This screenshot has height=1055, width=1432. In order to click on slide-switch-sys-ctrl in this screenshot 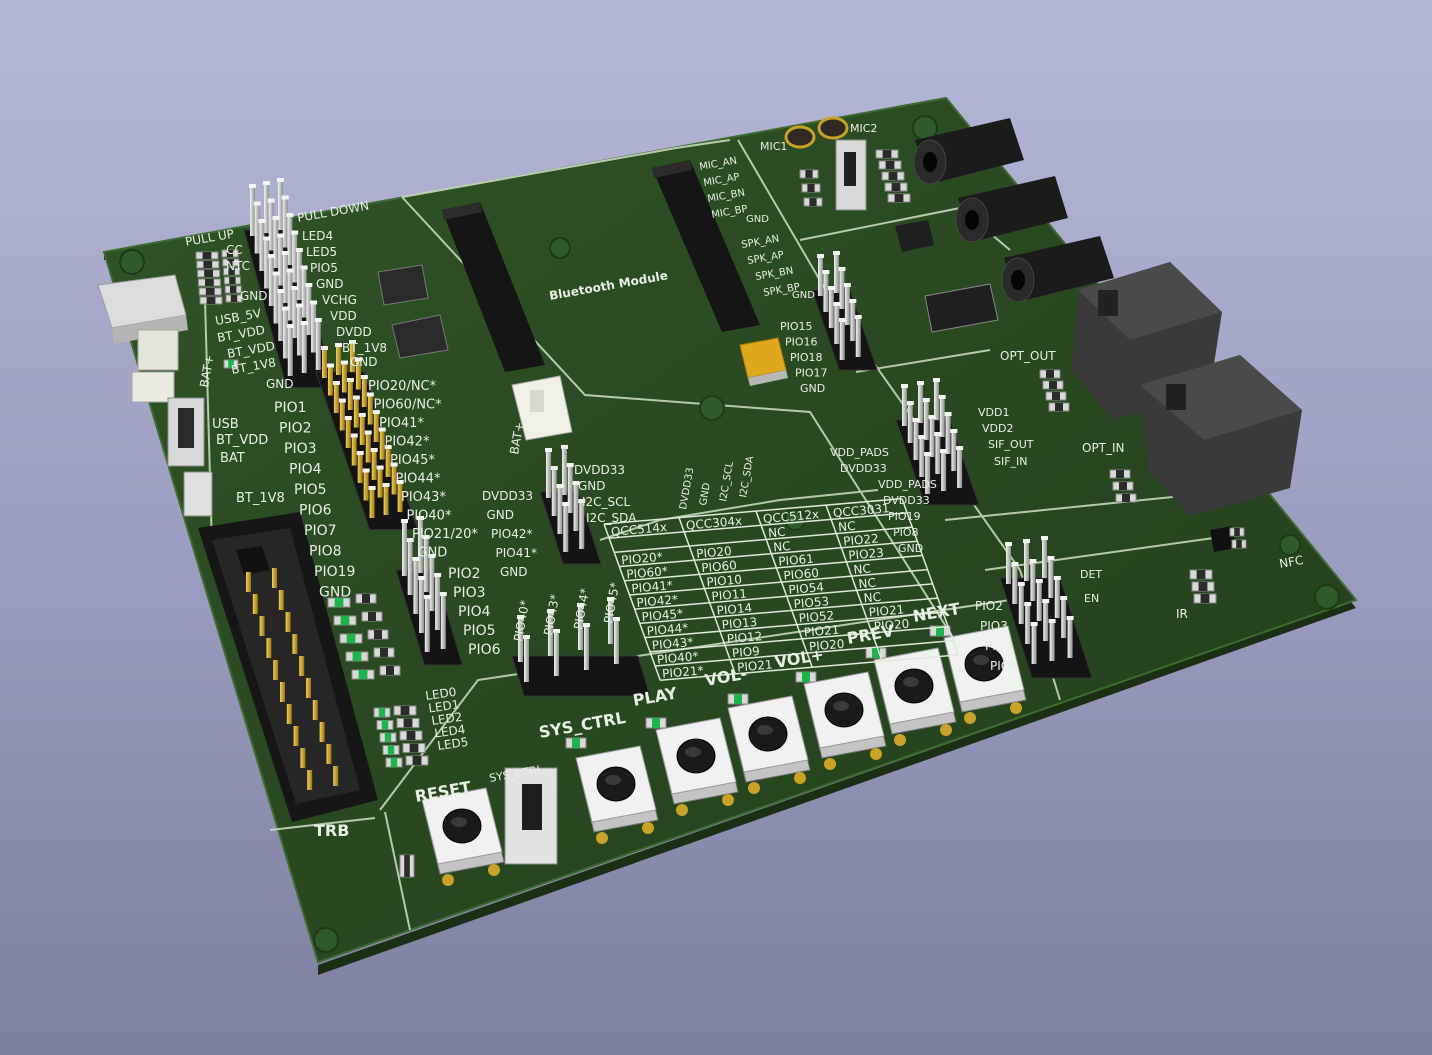, I will do `click(531, 816)`.